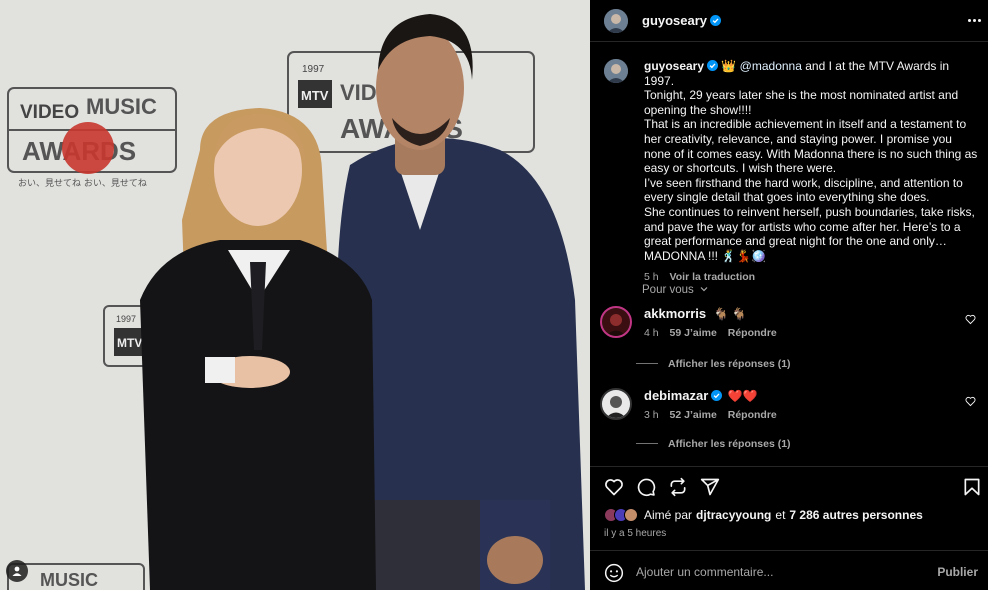 Image resolution: width=988 pixels, height=590 pixels. What do you see at coordinates (704, 289) in the screenshot?
I see `chevron-down-icon` at bounding box center [704, 289].